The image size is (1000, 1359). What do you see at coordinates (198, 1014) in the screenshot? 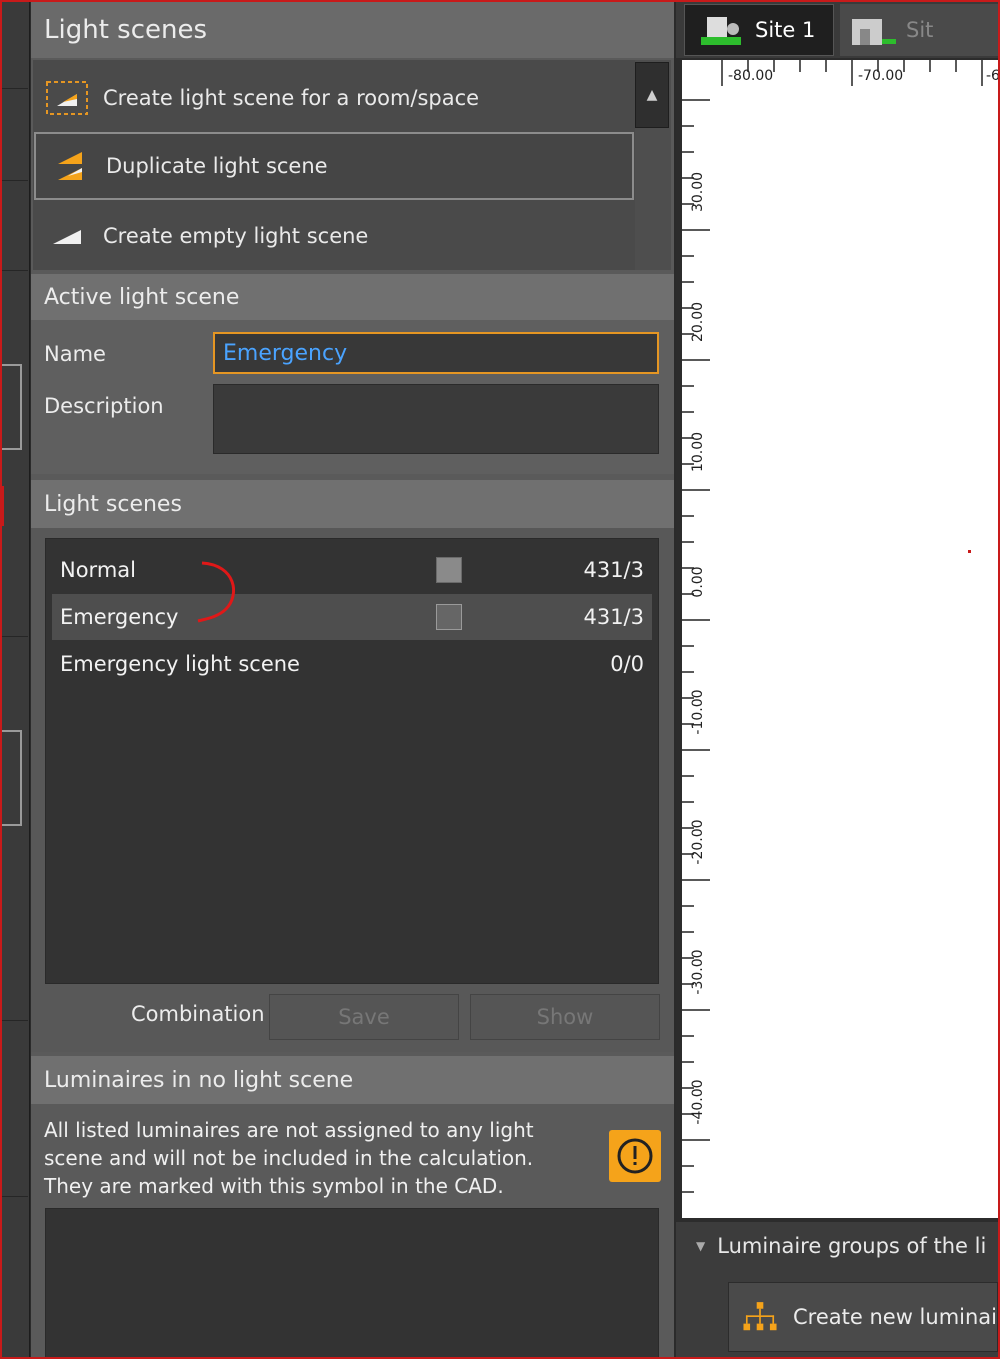
I see `combination-label: Combination` at bounding box center [198, 1014].